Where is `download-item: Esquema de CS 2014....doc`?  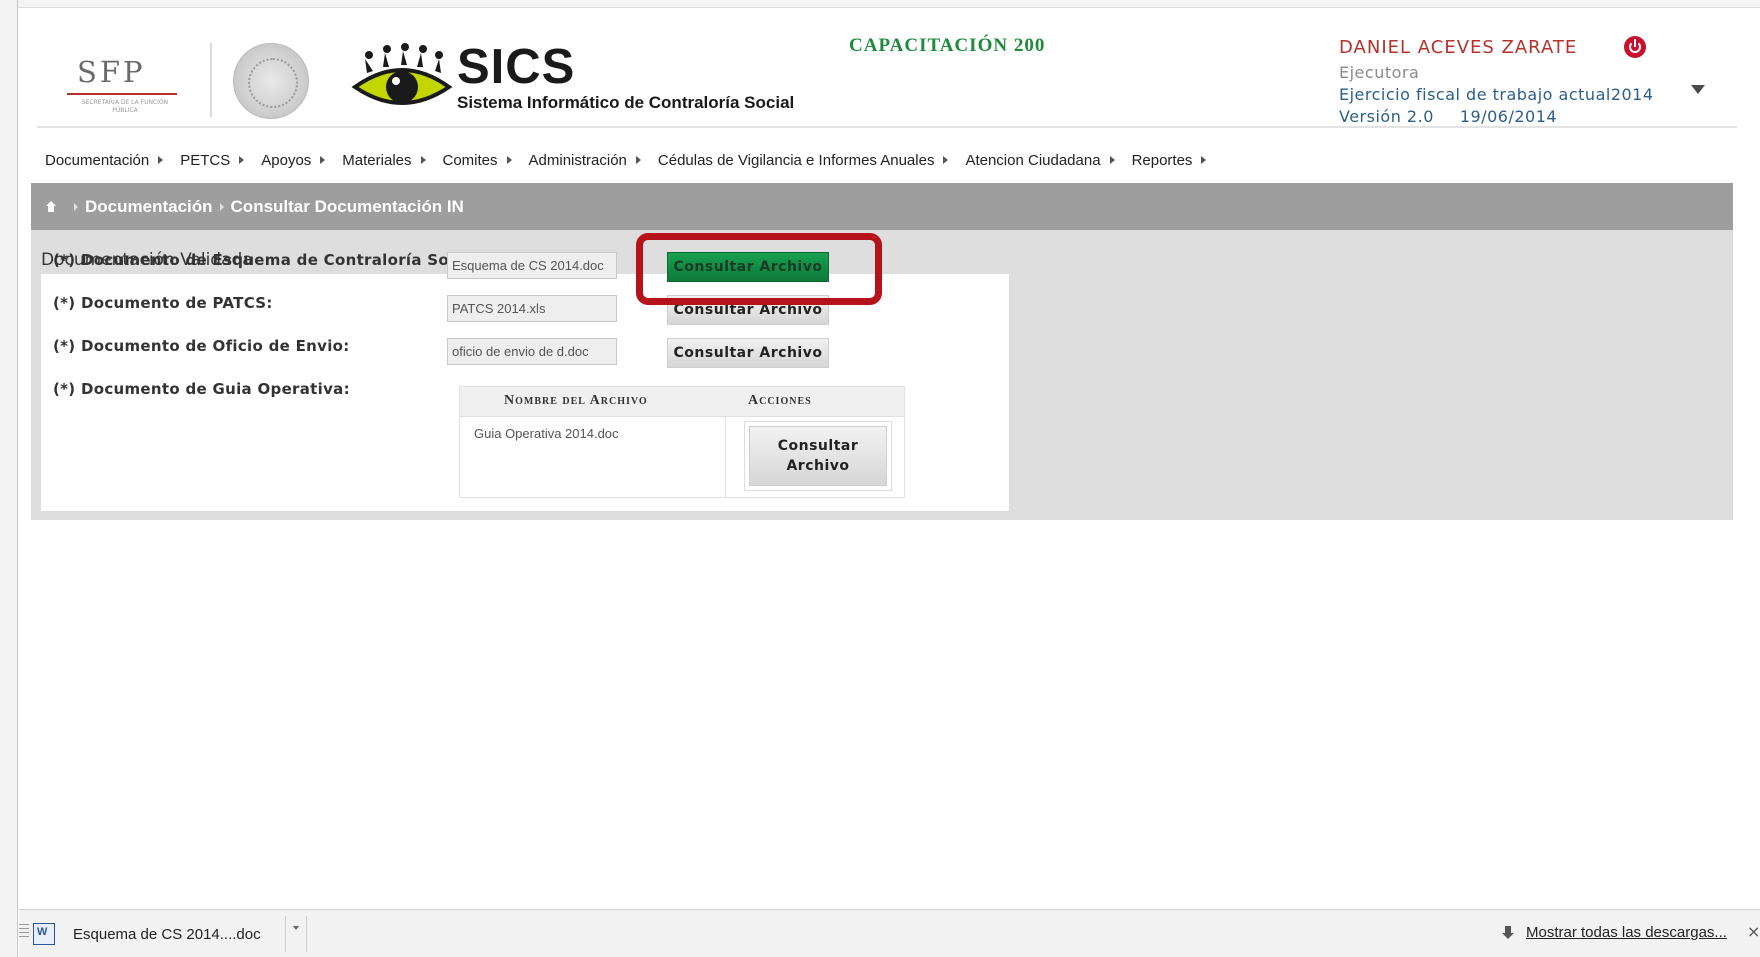
download-item: Esquema de CS 2014....doc is located at coordinates (172, 934).